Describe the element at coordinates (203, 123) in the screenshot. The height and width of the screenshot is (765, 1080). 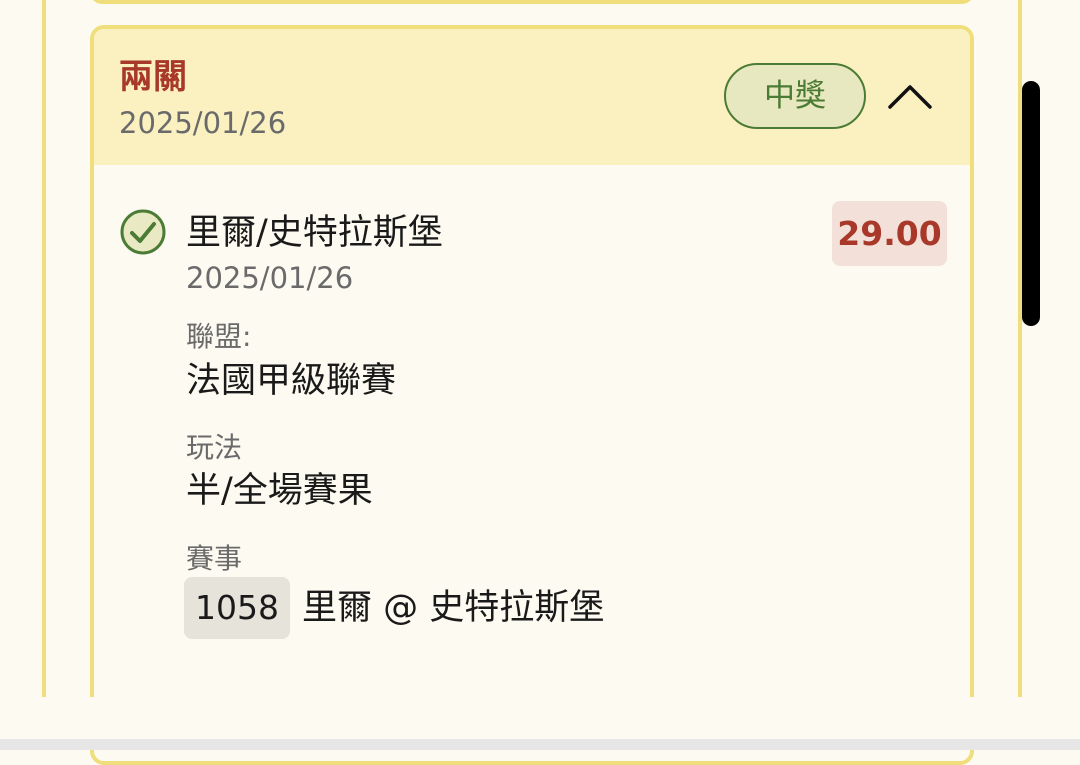
I see `bet-date: 2025/01/26` at that location.